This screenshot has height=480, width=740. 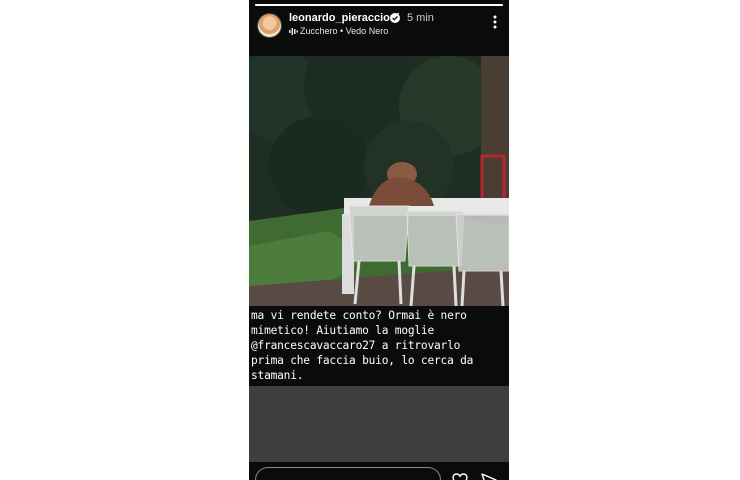 What do you see at coordinates (342, 330) in the screenshot?
I see `caption-line: mimetico! Aiutiamo la moglie` at bounding box center [342, 330].